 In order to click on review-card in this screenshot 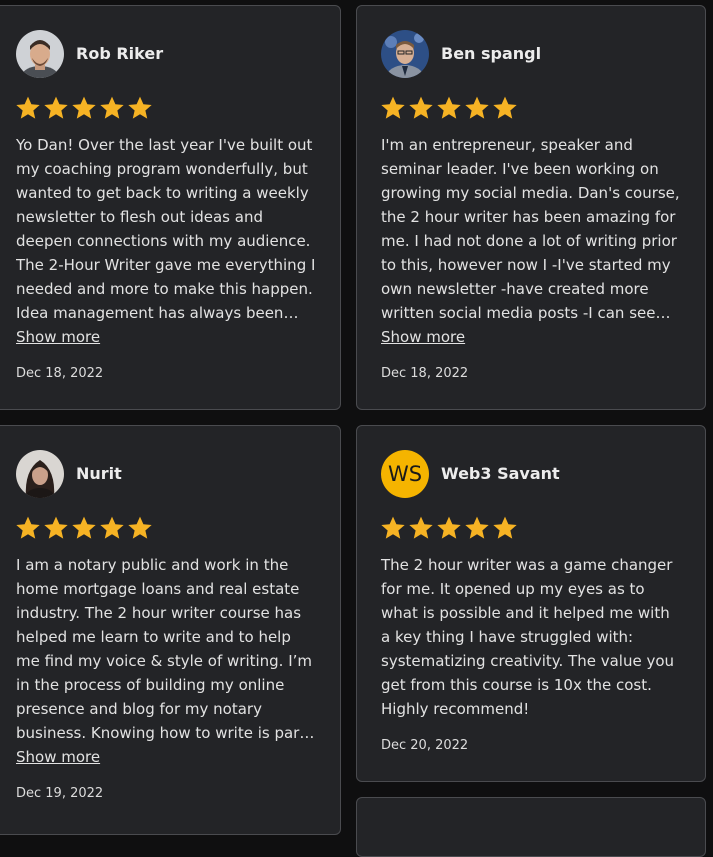, I will do `click(531, 827)`.